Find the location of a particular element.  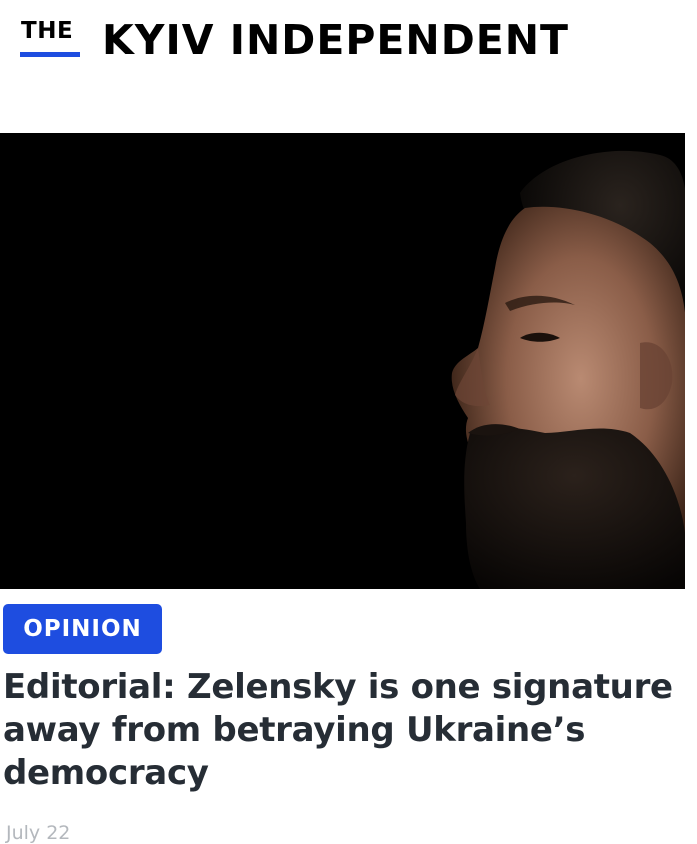

logo-the-text: THE is located at coordinates (47, 31).